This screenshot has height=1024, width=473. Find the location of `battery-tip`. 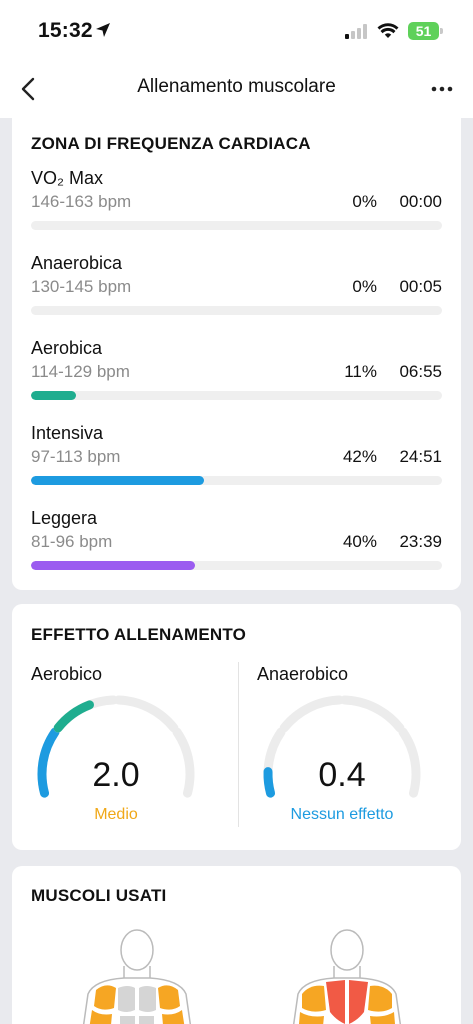

battery-tip is located at coordinates (441, 31).